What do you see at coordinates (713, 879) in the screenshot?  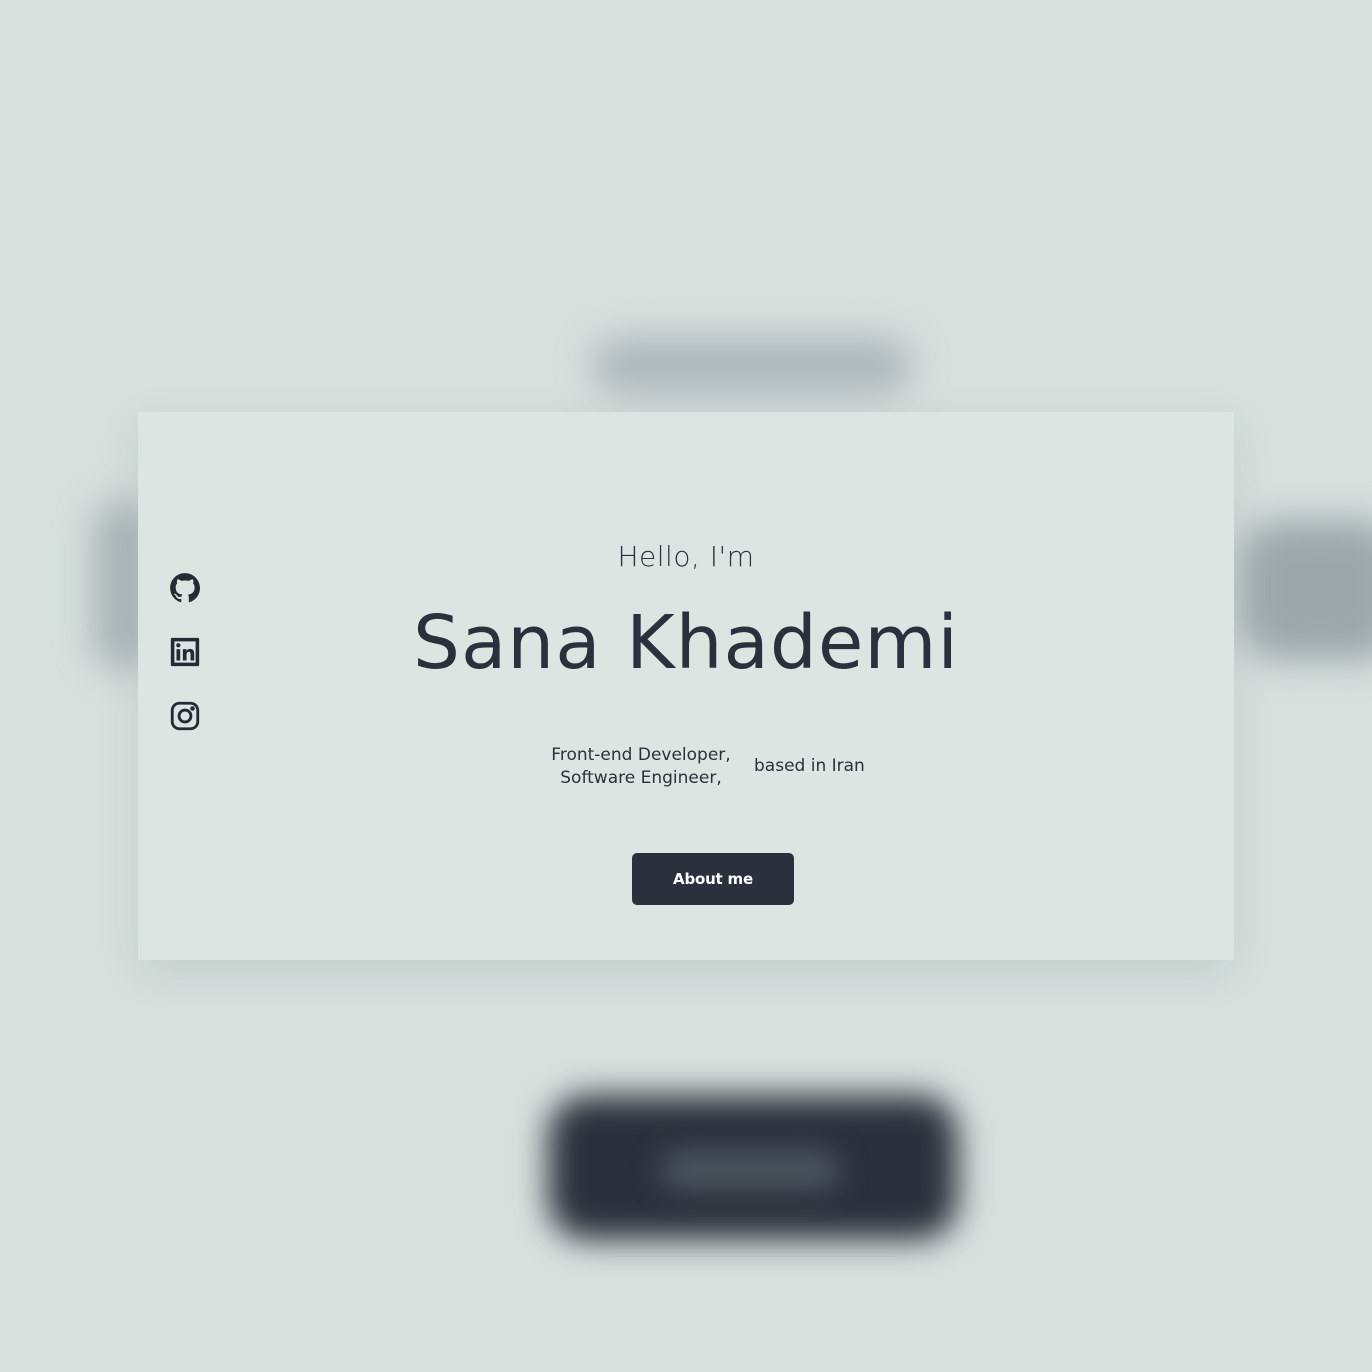 I see `about-me-button: About me` at bounding box center [713, 879].